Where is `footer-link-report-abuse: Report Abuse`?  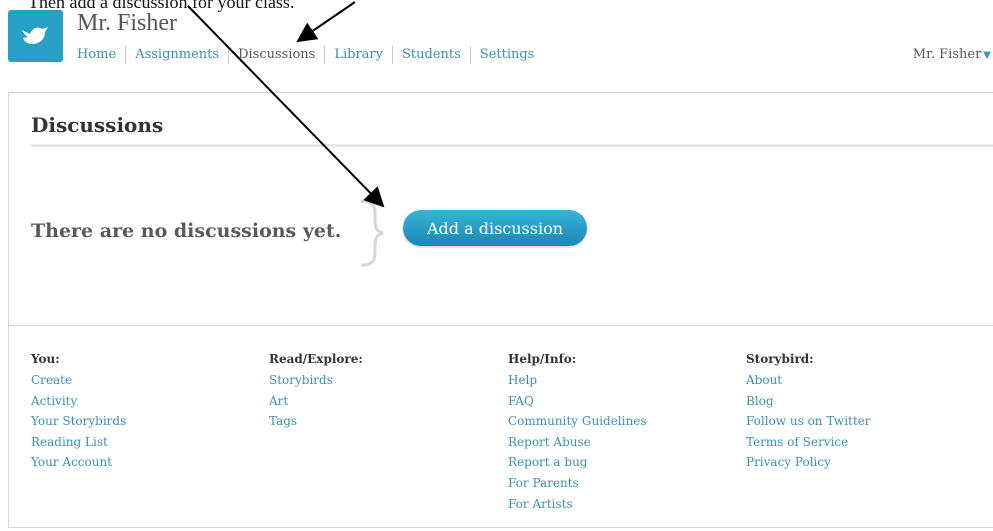
footer-link-report-abuse: Report Abuse is located at coordinates (623, 442).